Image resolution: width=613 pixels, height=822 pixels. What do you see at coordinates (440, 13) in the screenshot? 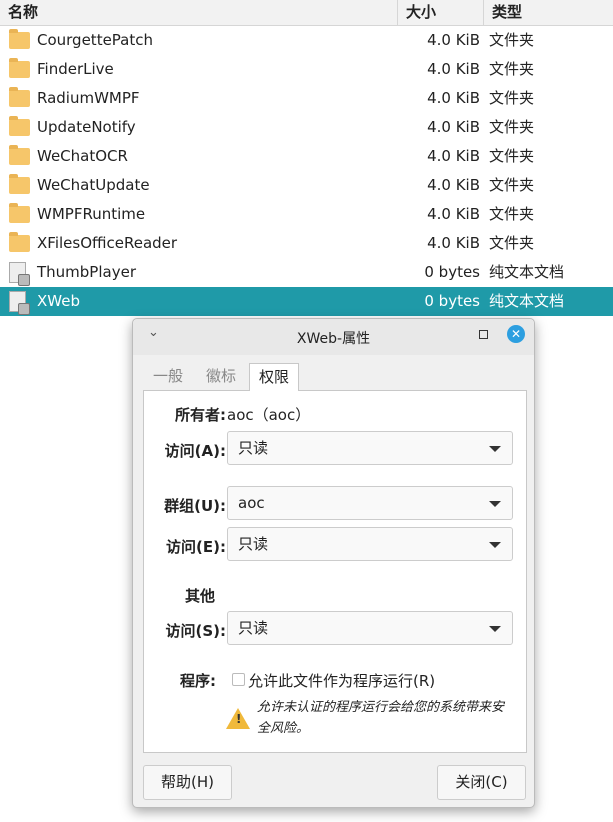
I see `column-size: 大小` at bounding box center [440, 13].